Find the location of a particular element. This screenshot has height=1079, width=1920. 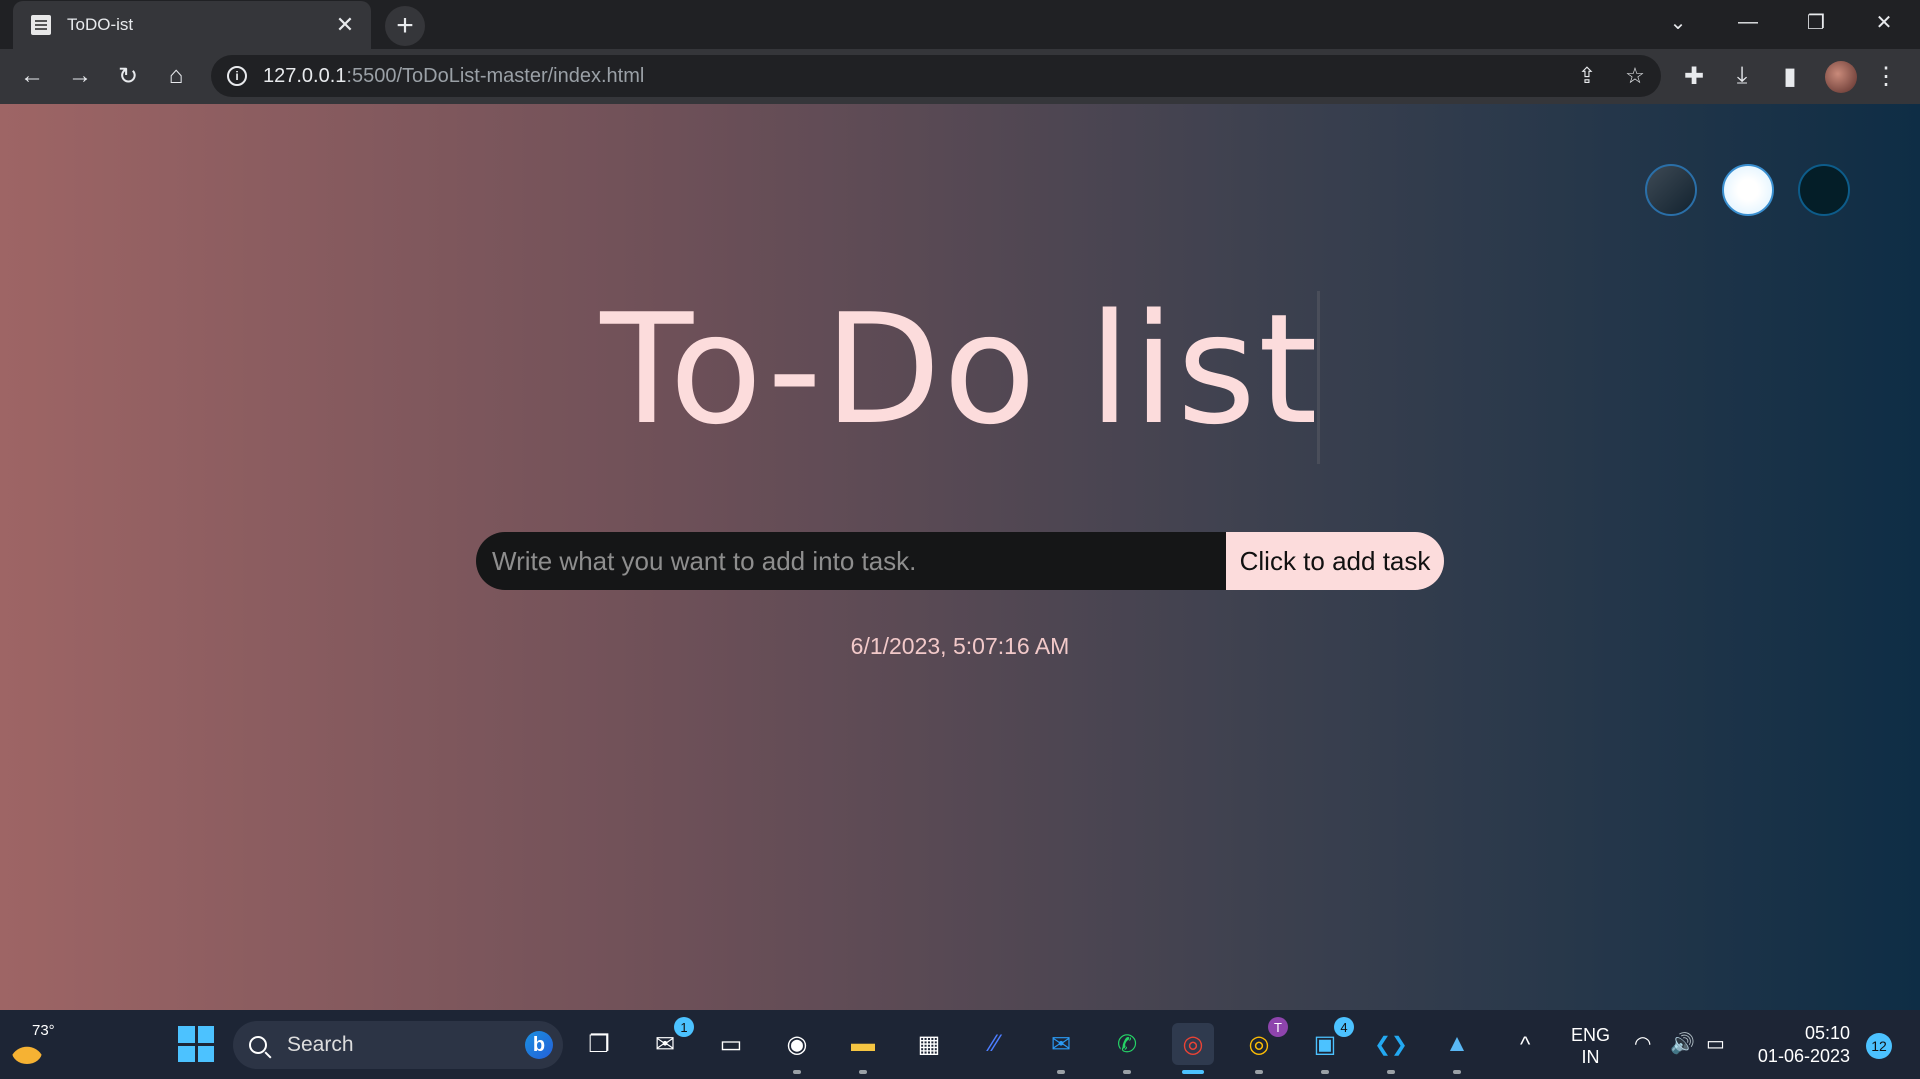

tab-strip: ToDO-ist ✕ + ⌄ — ❐ ✕ is located at coordinates (960, 24).